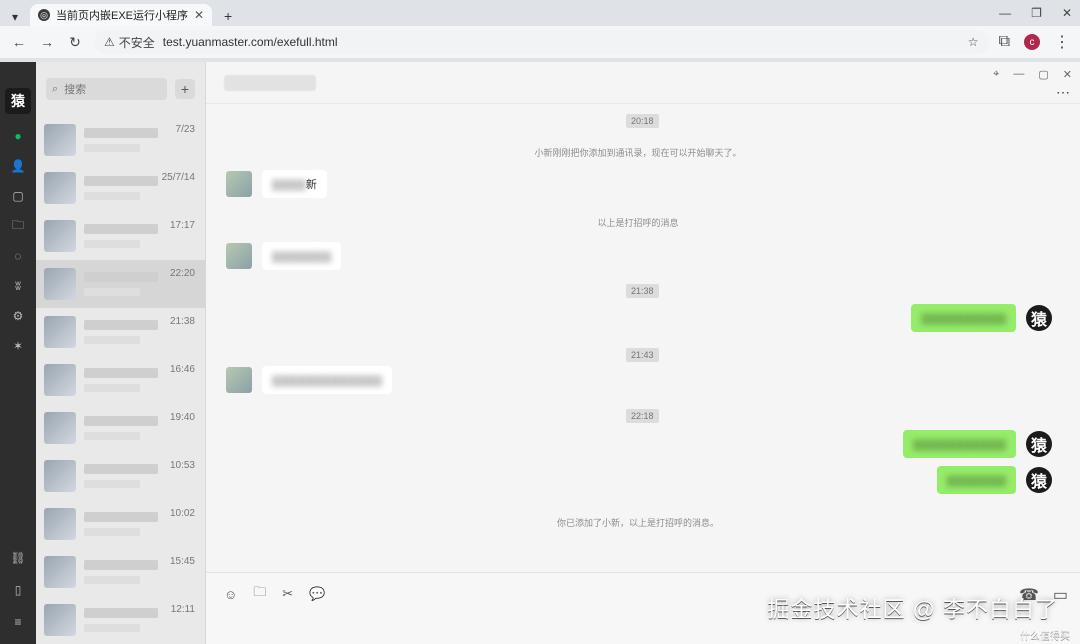 This screenshot has width=1080, height=644. Describe the element at coordinates (120, 332) in the screenshot. I see `list-item: 21:38` at that location.